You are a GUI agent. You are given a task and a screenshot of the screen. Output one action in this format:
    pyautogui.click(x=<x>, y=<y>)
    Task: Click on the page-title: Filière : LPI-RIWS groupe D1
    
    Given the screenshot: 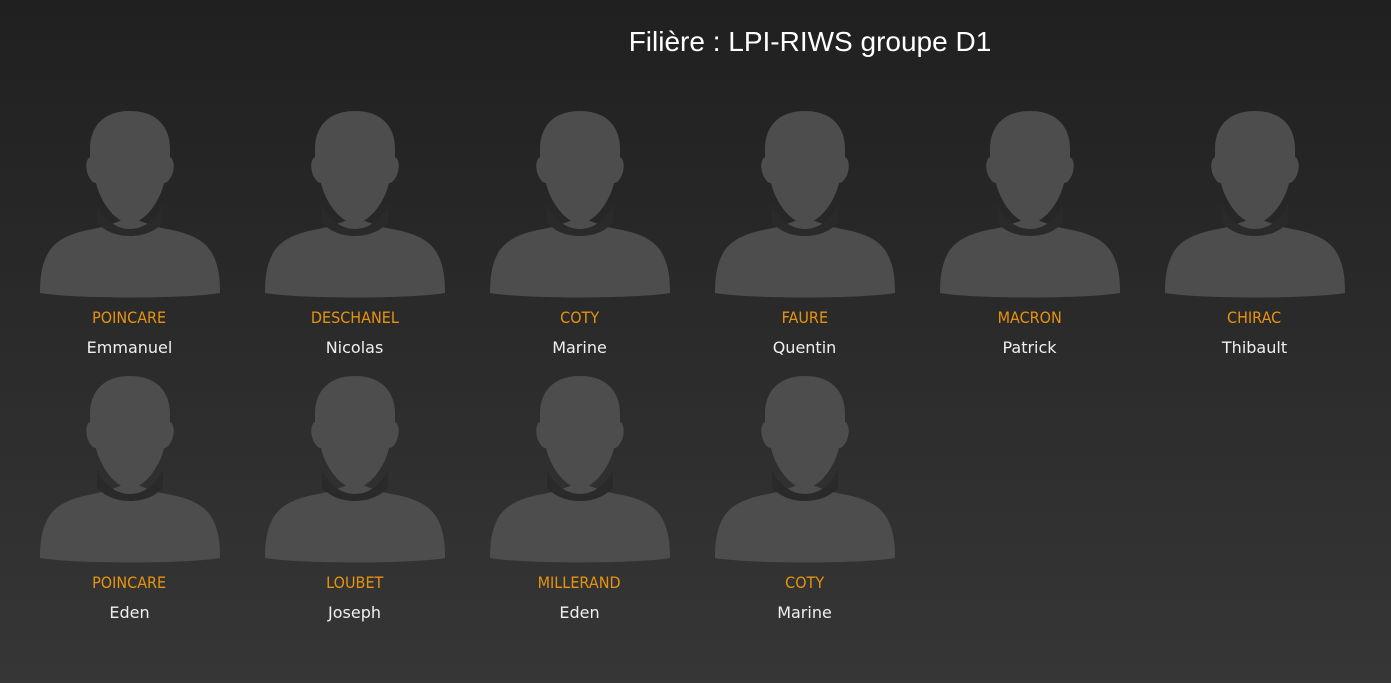 What is the action you would take?
    pyautogui.click(x=810, y=41)
    